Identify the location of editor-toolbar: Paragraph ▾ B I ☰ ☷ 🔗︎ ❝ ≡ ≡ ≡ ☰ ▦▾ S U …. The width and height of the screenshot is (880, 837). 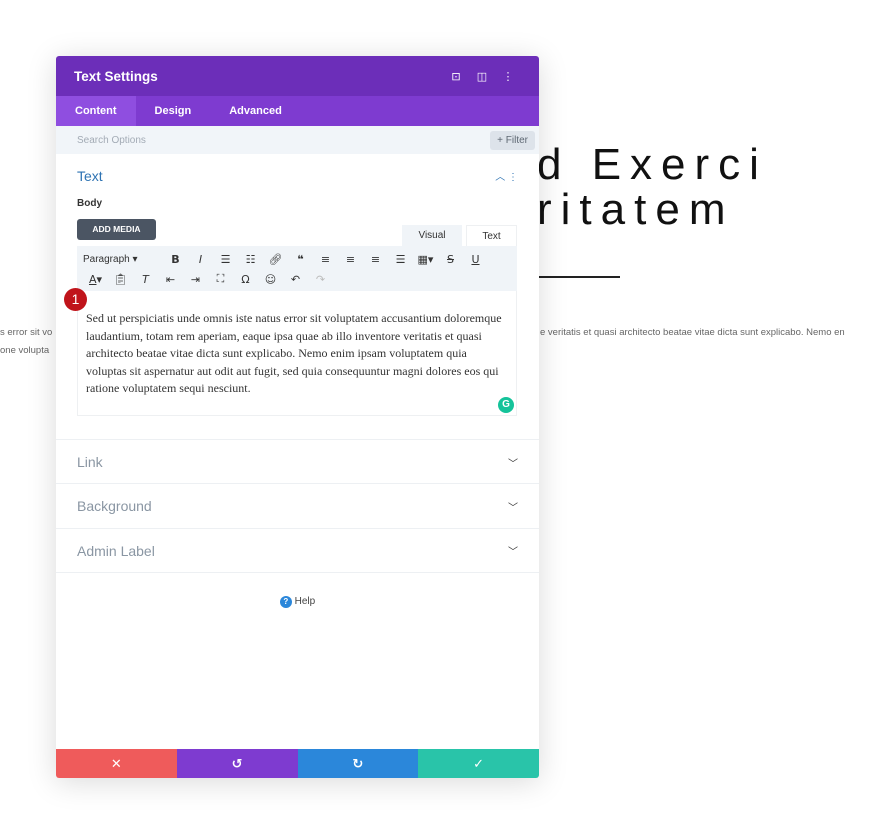
(297, 268).